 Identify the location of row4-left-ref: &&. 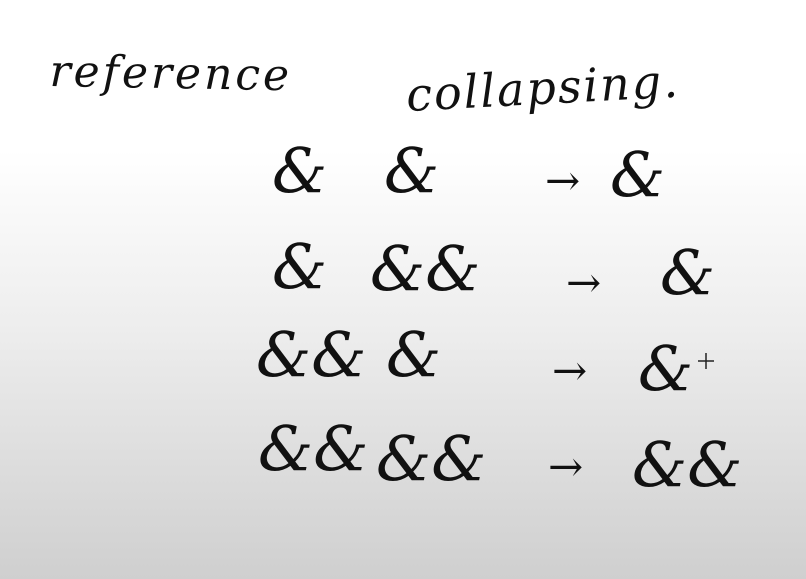
(313, 448).